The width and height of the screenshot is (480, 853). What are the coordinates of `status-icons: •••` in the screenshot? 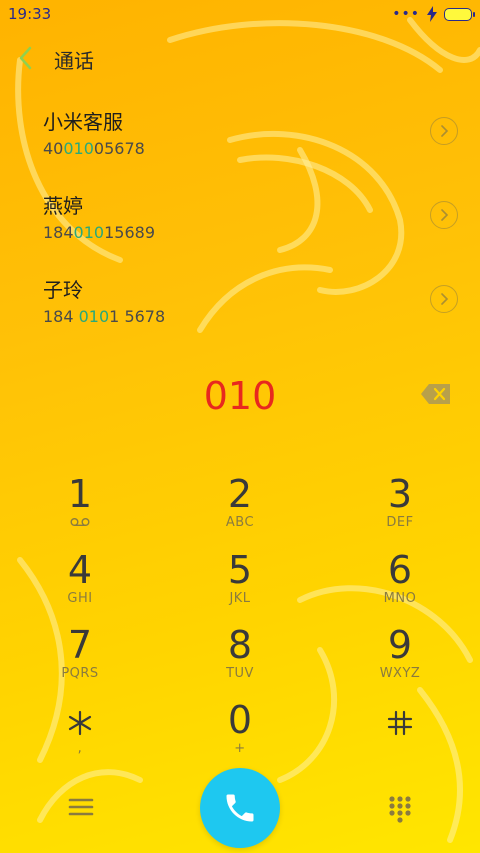 It's located at (433, 14).